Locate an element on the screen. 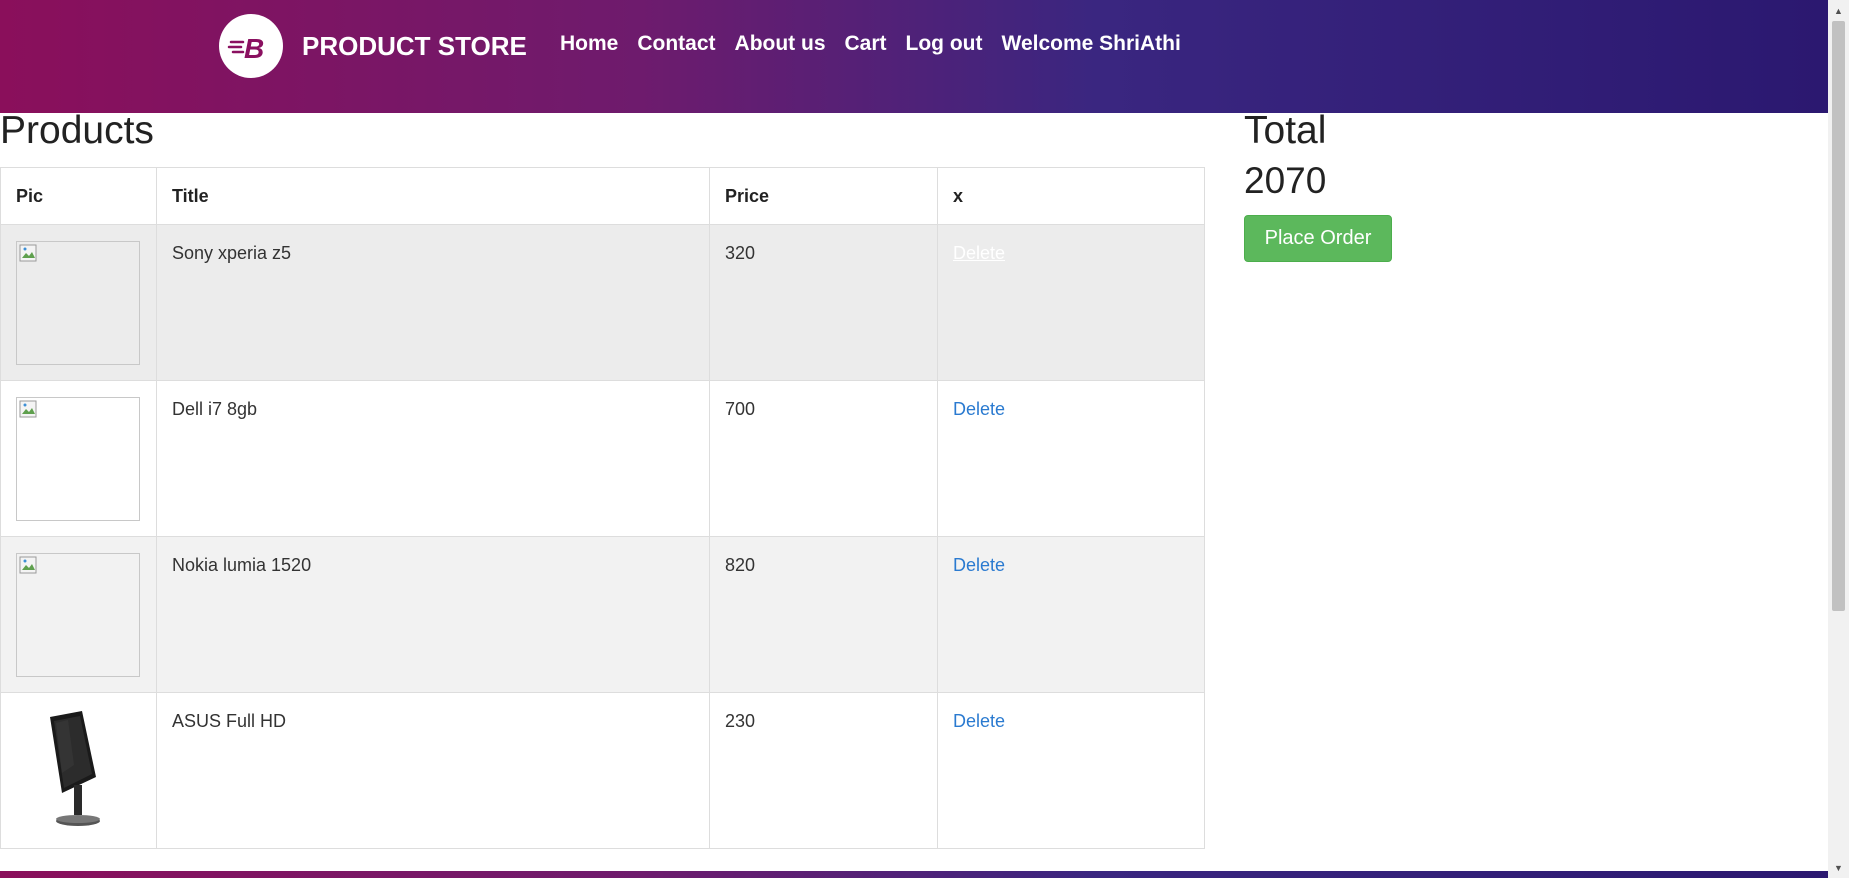 The image size is (1849, 878). product-title: Dell i7 8gb is located at coordinates (433, 458).